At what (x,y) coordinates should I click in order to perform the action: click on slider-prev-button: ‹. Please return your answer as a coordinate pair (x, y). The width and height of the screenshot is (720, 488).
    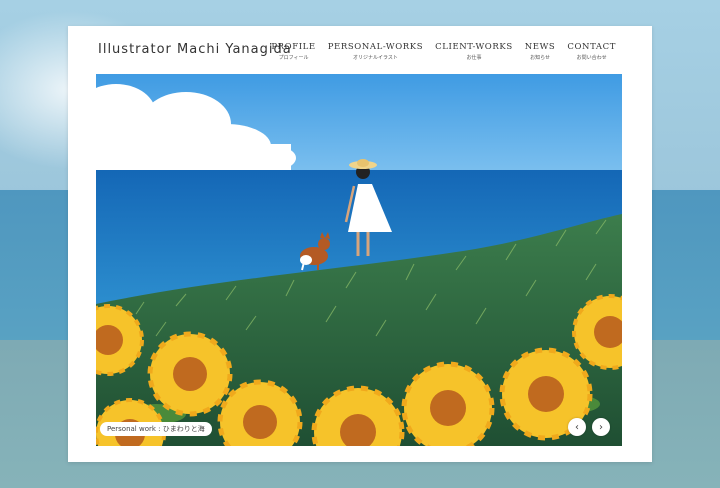
    Looking at the image, I should click on (577, 427).